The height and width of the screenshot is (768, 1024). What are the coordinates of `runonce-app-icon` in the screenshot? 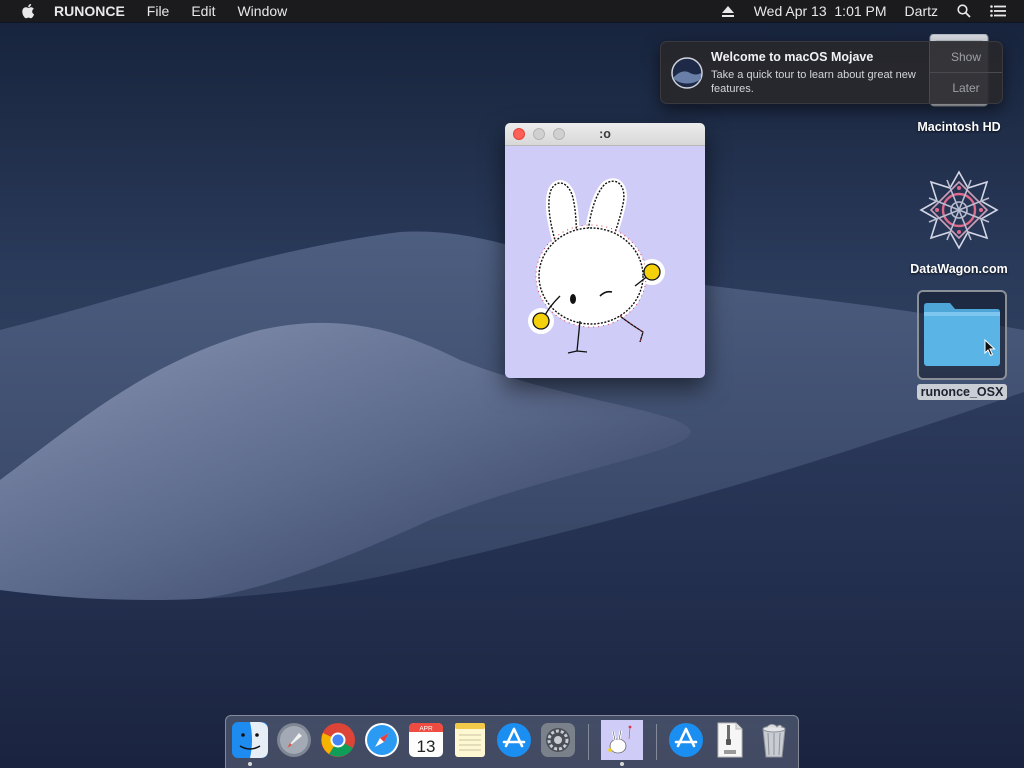 It's located at (622, 740).